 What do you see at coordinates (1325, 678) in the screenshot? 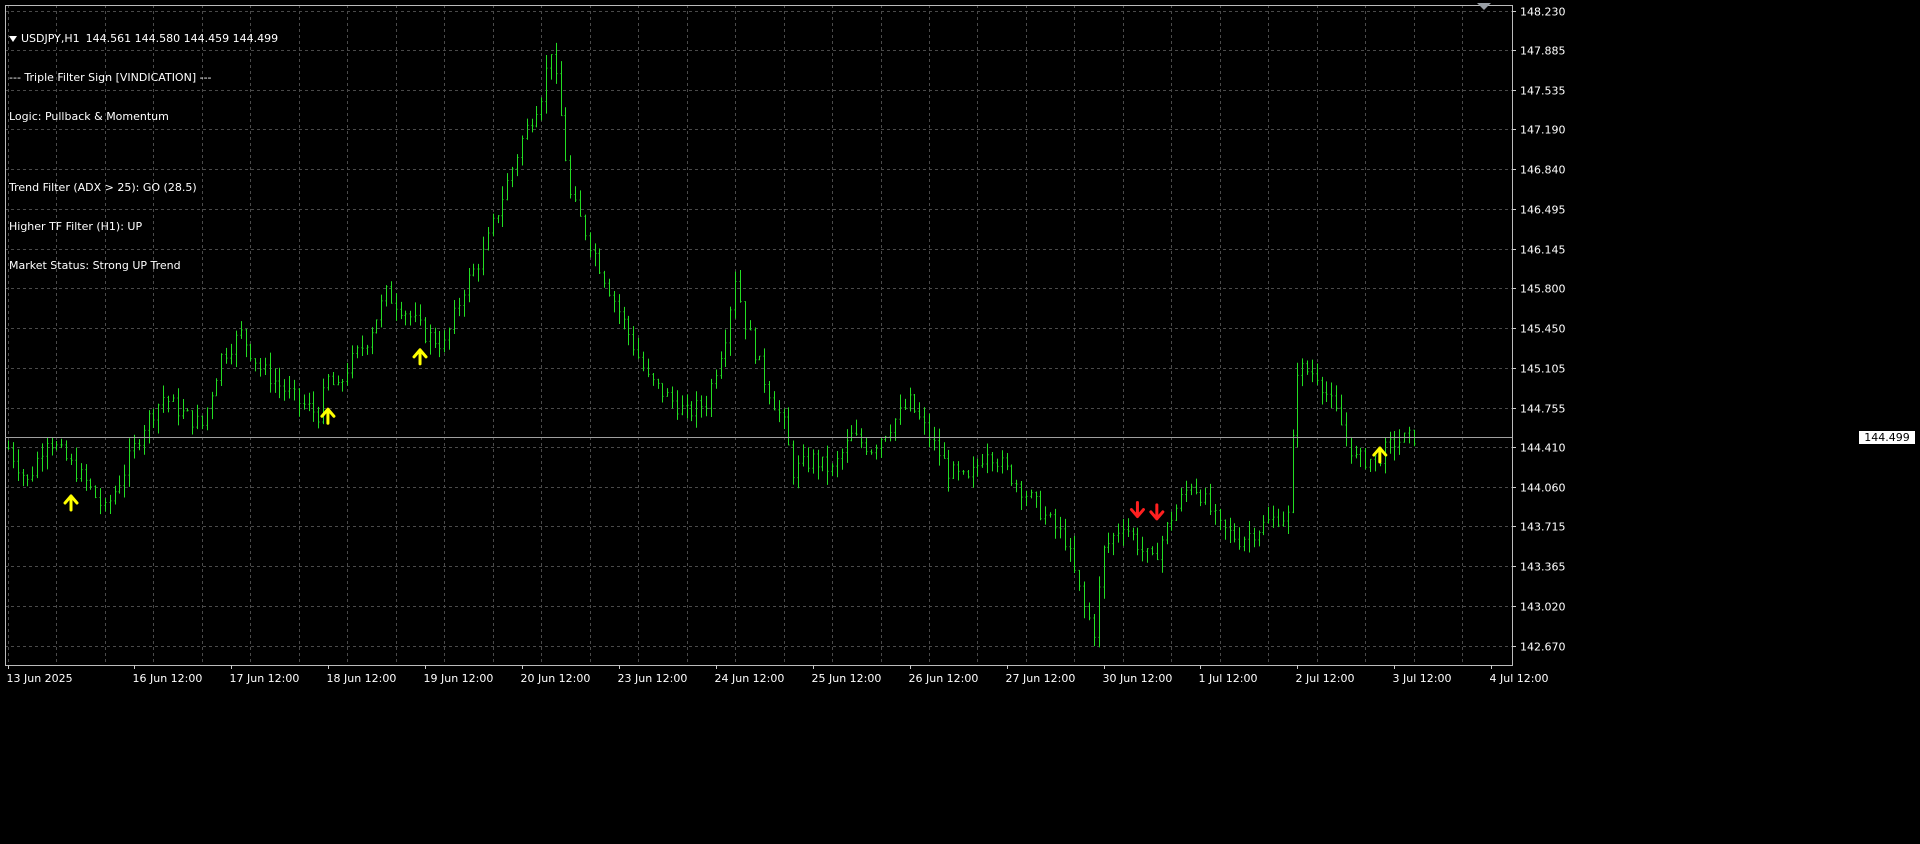
I see `time-tick-label: 2 Jul 12:00` at bounding box center [1325, 678].